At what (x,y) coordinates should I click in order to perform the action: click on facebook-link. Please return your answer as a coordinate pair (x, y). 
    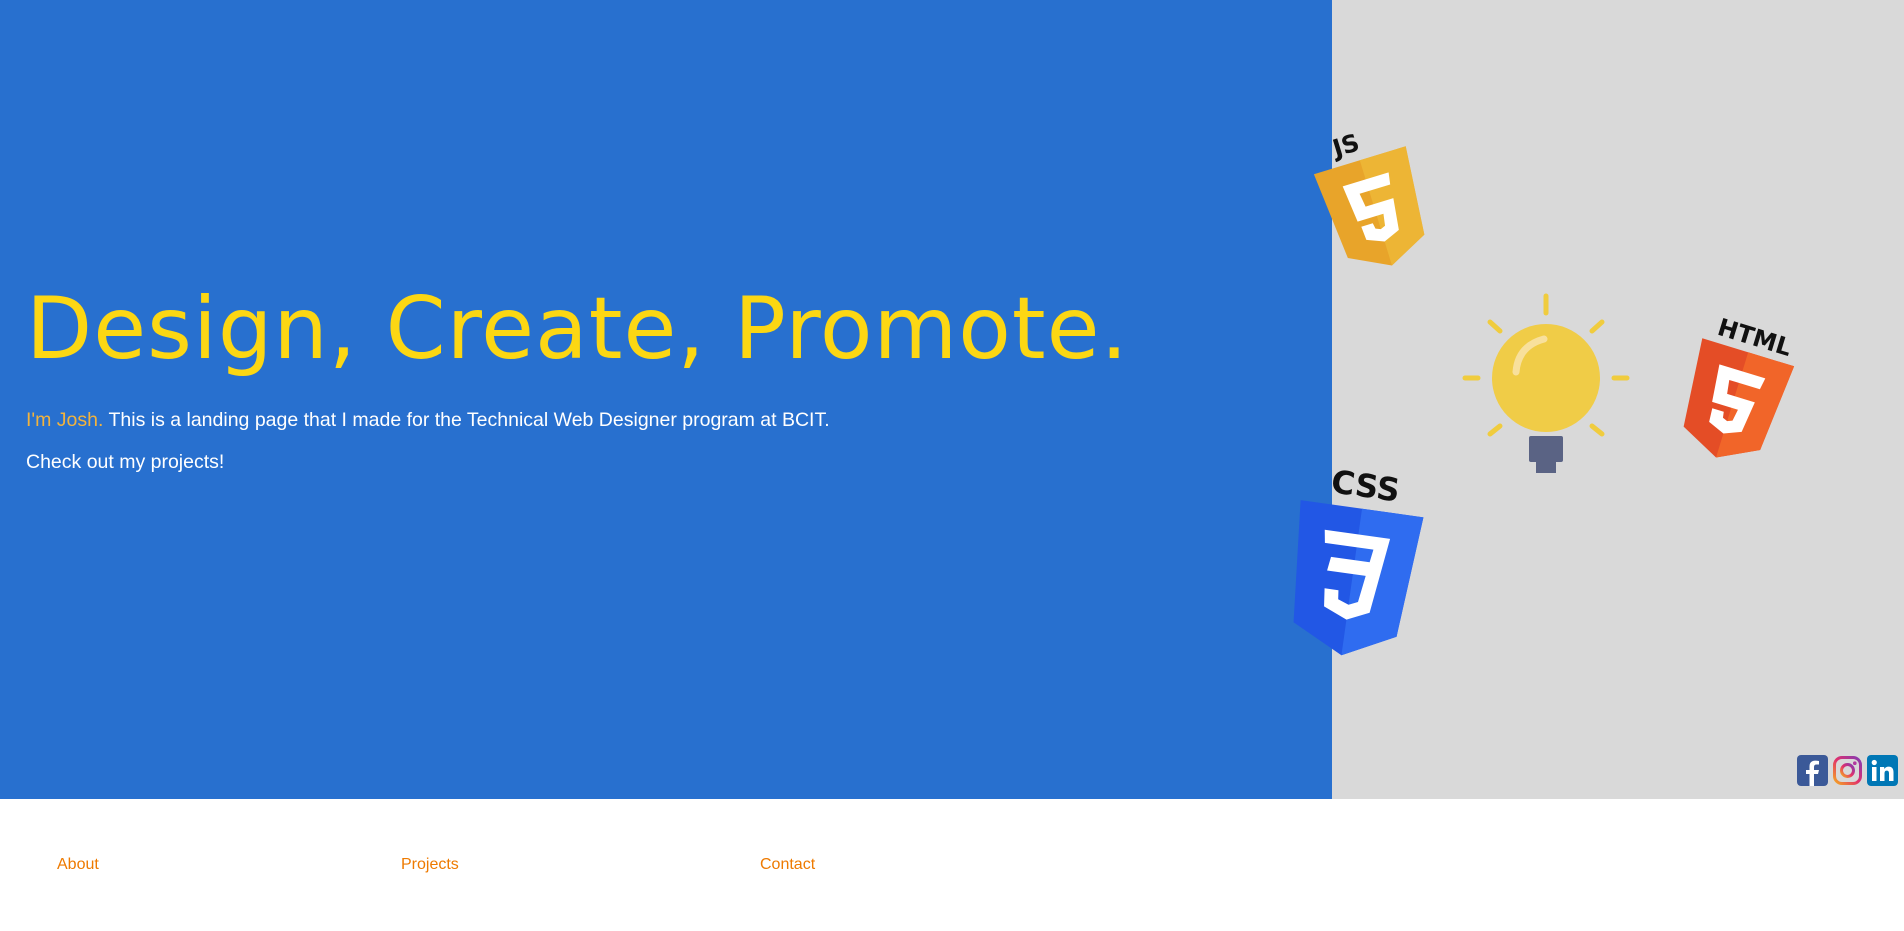
    Looking at the image, I should click on (1812, 770).